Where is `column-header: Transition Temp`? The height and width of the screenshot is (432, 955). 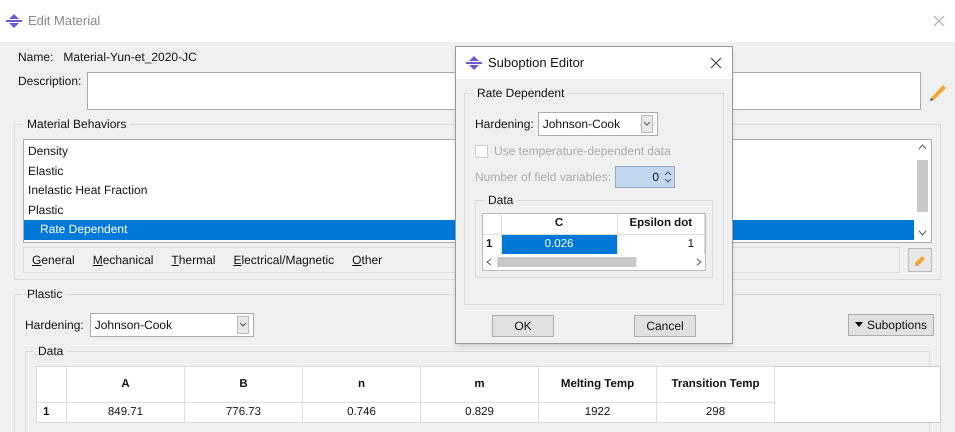
column-header: Transition Temp is located at coordinates (716, 384).